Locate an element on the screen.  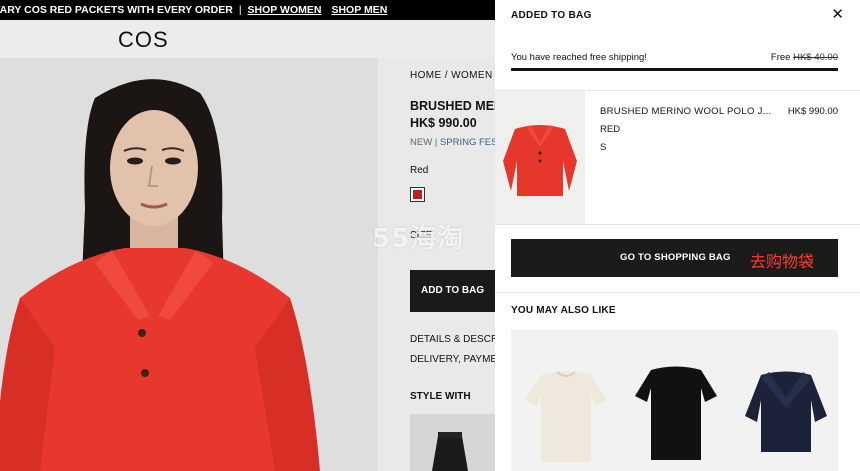
color-swatch-red is located at coordinates (417, 194).